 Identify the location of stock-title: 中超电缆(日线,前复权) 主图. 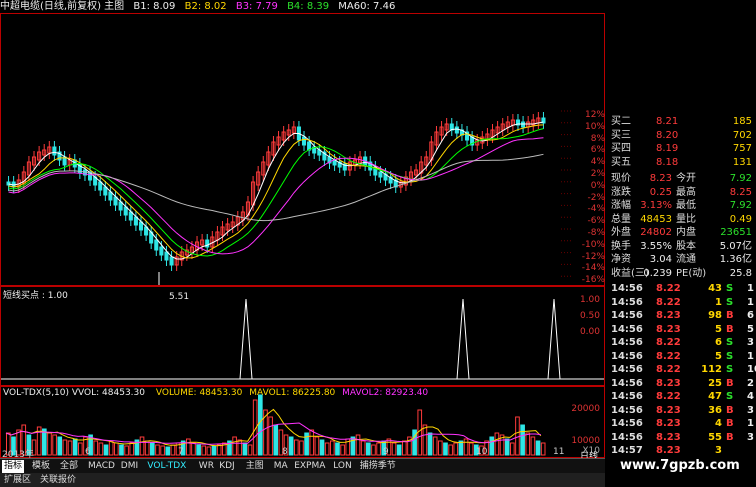
(62, 6).